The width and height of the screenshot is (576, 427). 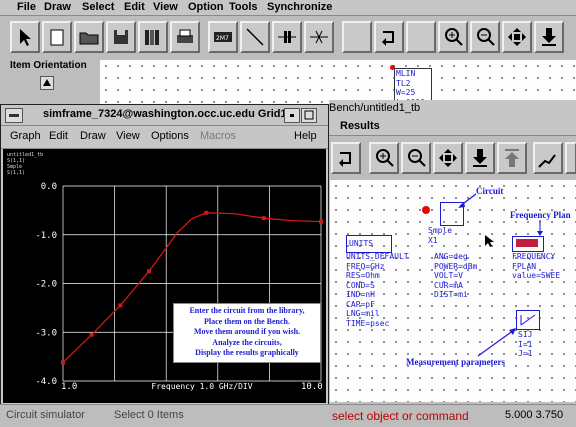 What do you see at coordinates (416, 158) in the screenshot?
I see `bench-zoom-out-button` at bounding box center [416, 158].